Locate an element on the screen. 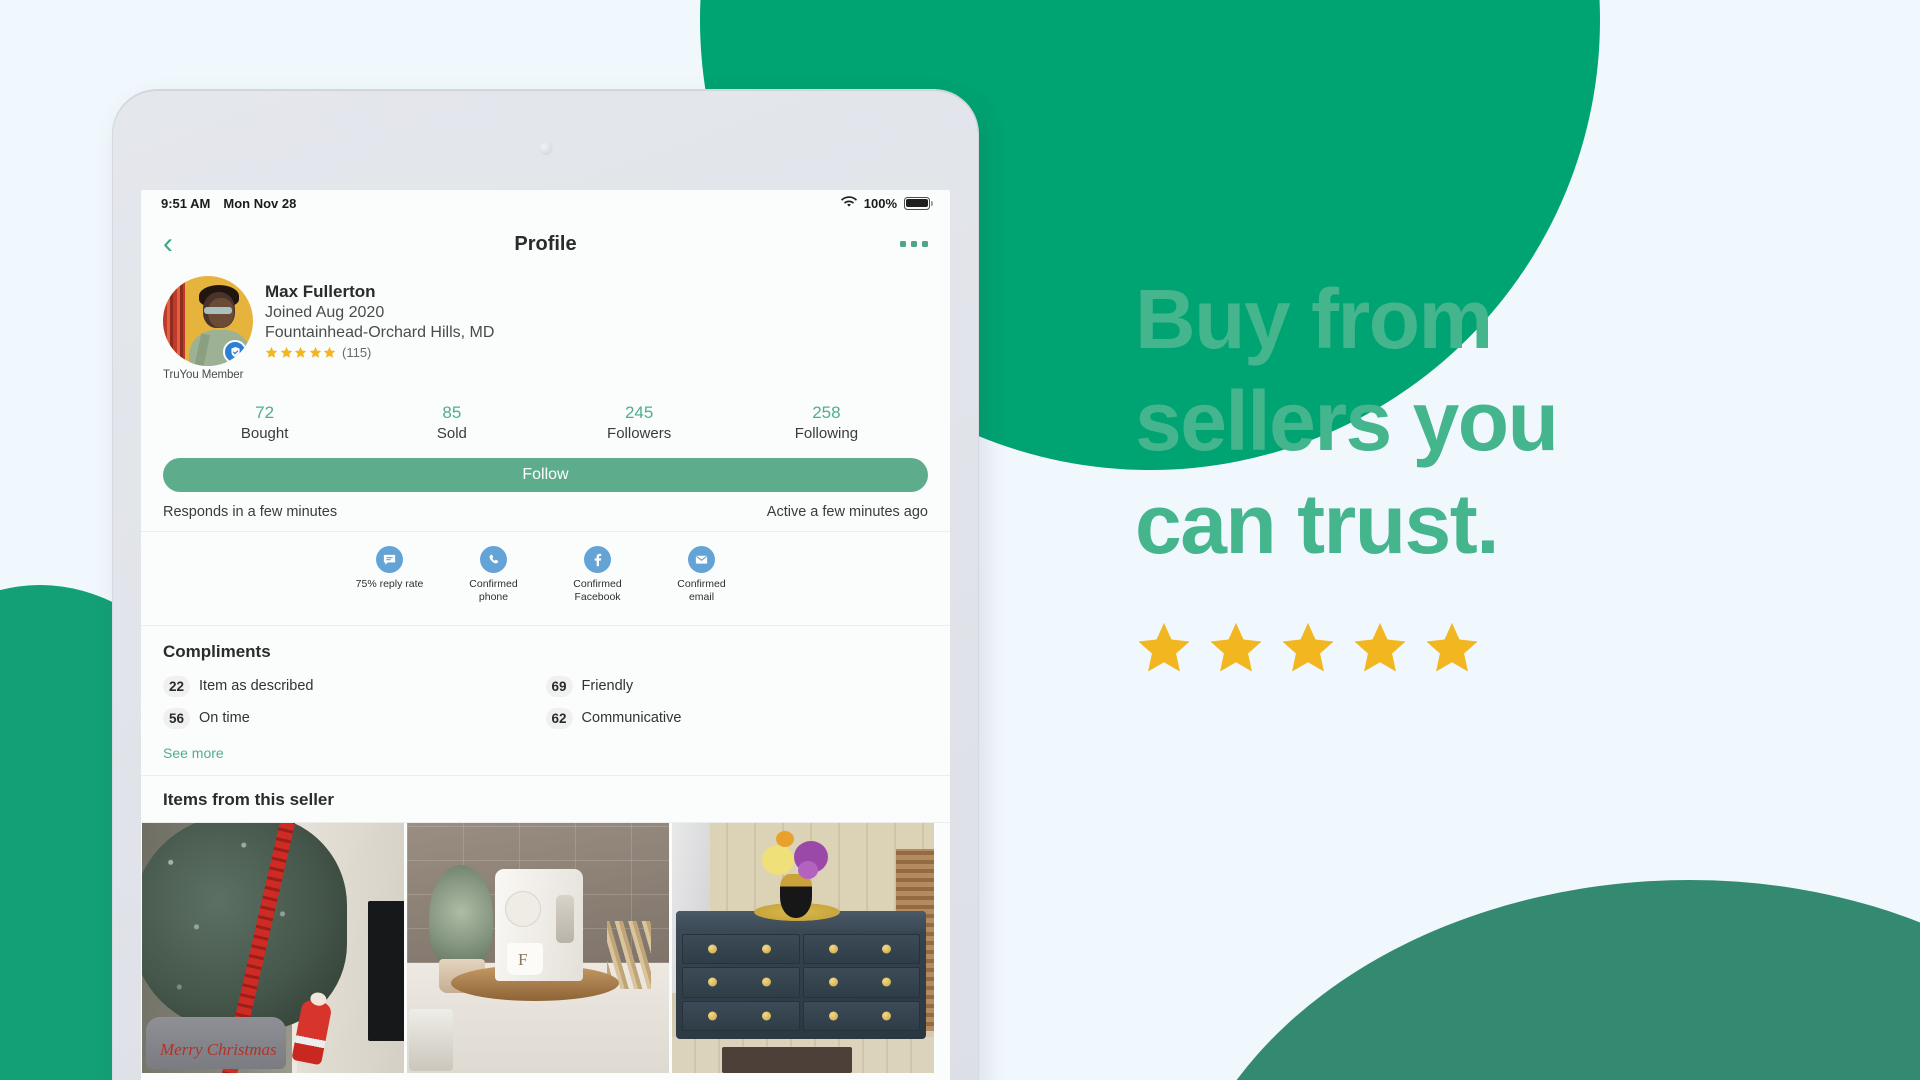 The width and height of the screenshot is (1920, 1080). compliment-count: 22 is located at coordinates (177, 686).